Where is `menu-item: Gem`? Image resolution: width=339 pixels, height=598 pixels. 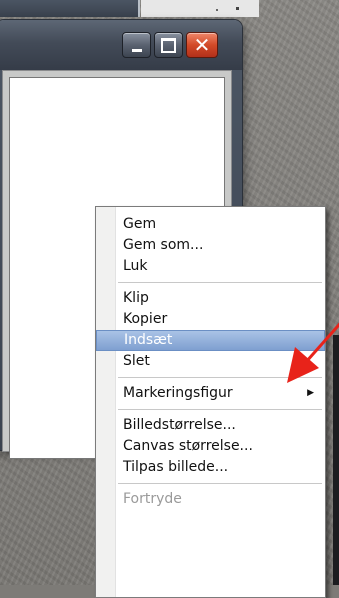
menu-item: Gem is located at coordinates (210, 224).